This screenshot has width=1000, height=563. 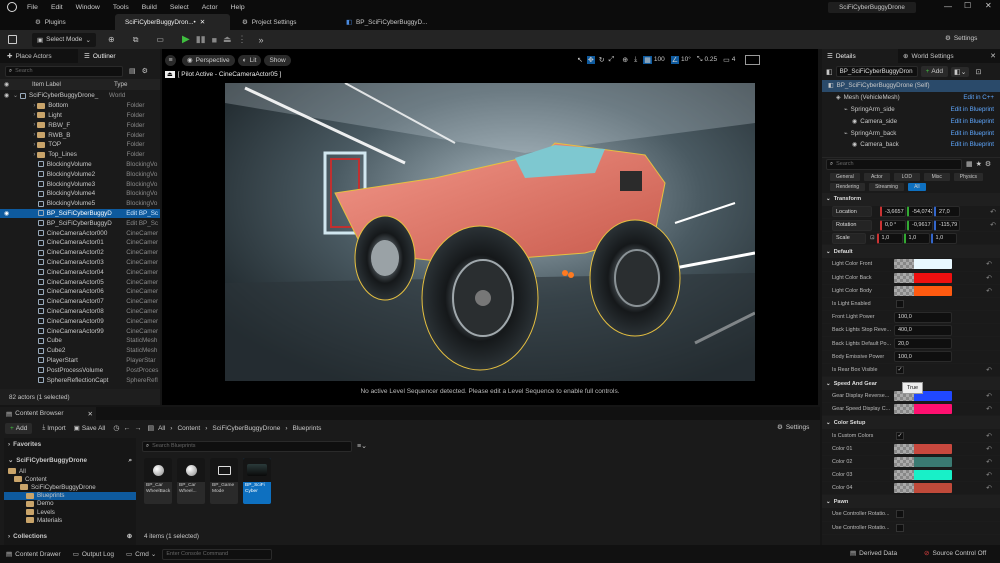 What do you see at coordinates (120, 84) in the screenshot?
I see `col-type: Type` at bounding box center [120, 84].